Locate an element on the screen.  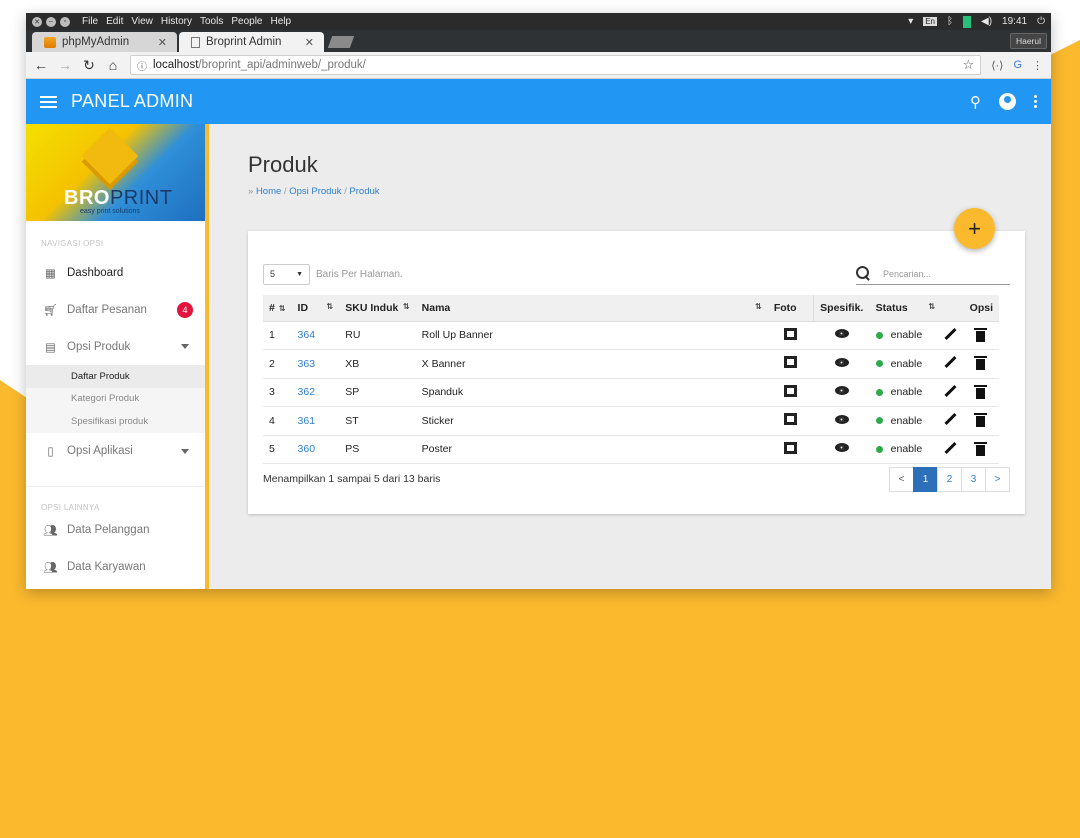
home-icon: ⌂ is located at coordinates (113, 65).